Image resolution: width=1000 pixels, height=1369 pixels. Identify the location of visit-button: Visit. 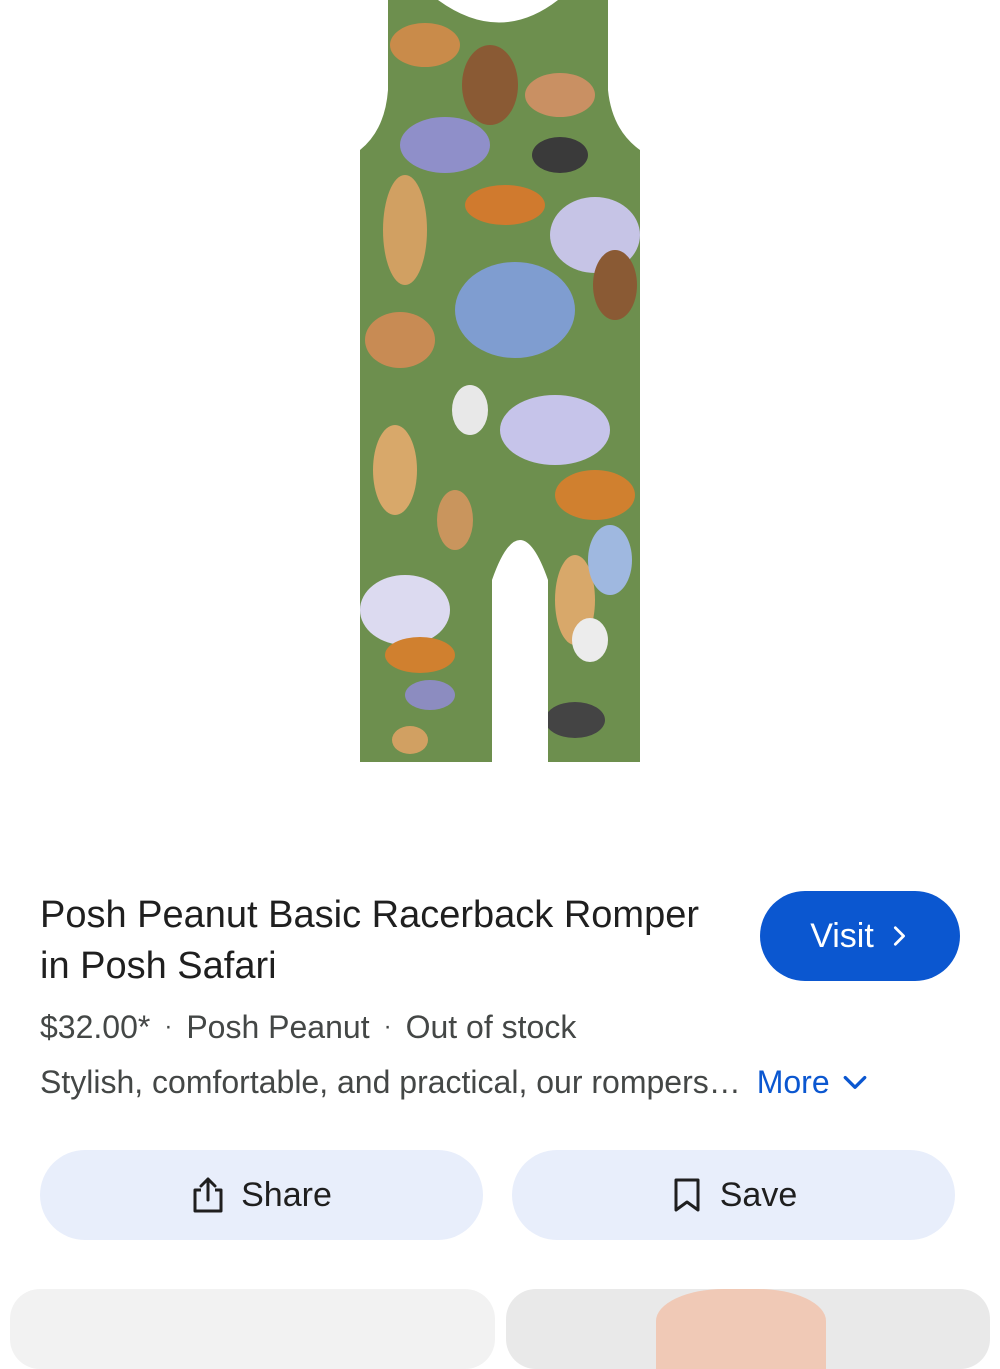
(860, 936).